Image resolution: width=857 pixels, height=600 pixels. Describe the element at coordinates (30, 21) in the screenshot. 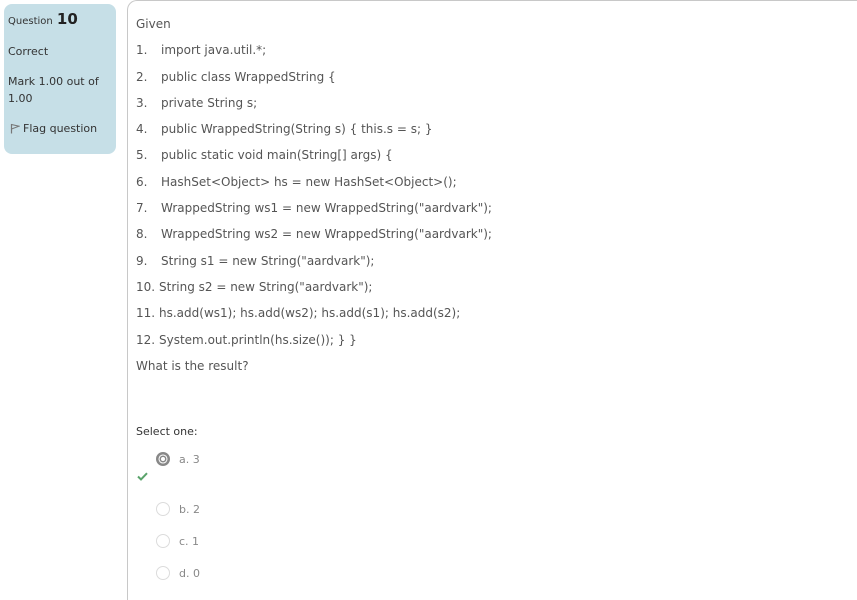

I see `question-label: Question` at that location.